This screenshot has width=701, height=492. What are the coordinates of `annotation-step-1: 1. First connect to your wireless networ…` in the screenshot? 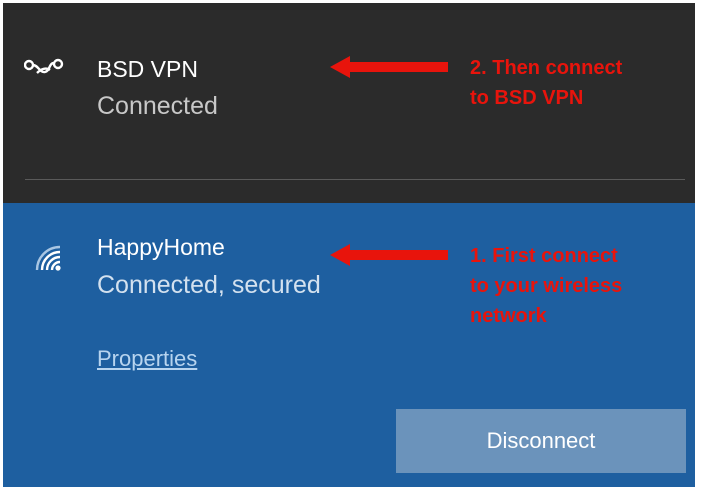 It's located at (546, 286).